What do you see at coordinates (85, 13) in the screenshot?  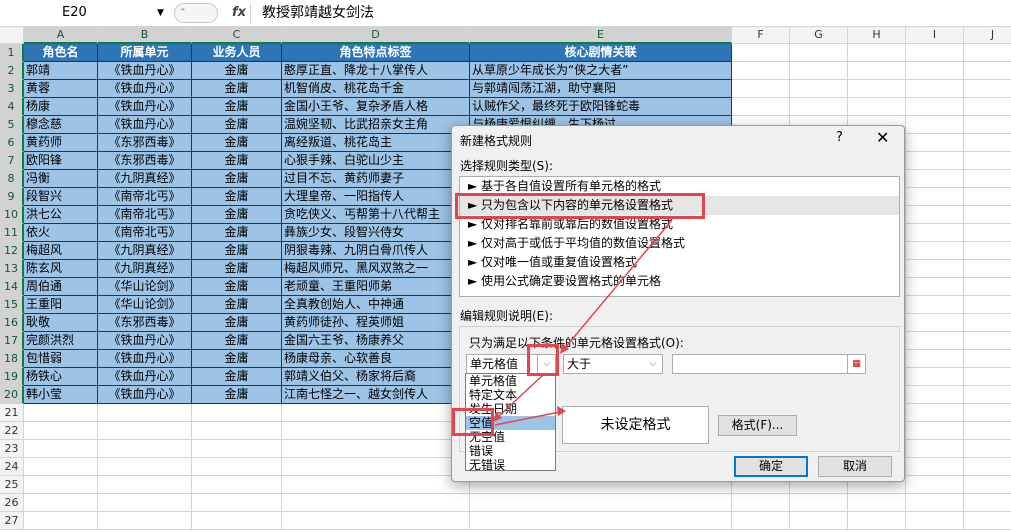 I see `name-box: E20` at bounding box center [85, 13].